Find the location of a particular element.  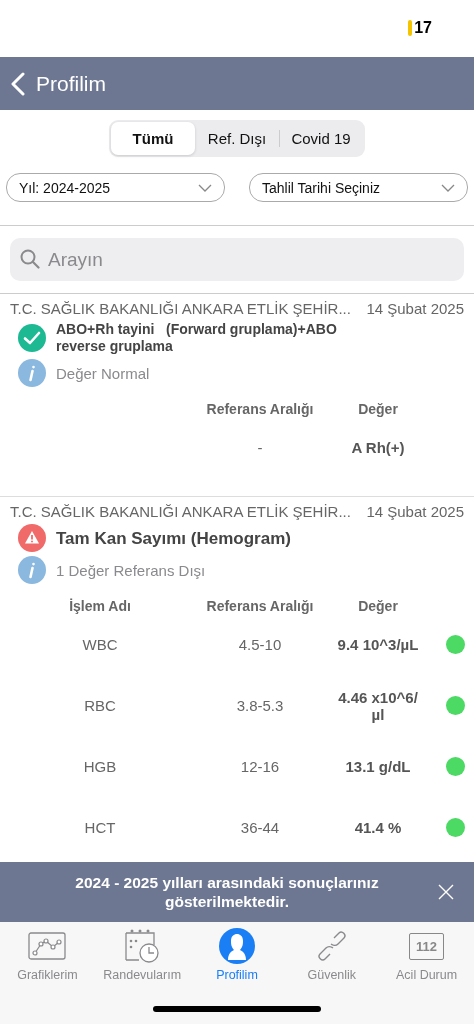

table-cell: 36-44 is located at coordinates (260, 827).